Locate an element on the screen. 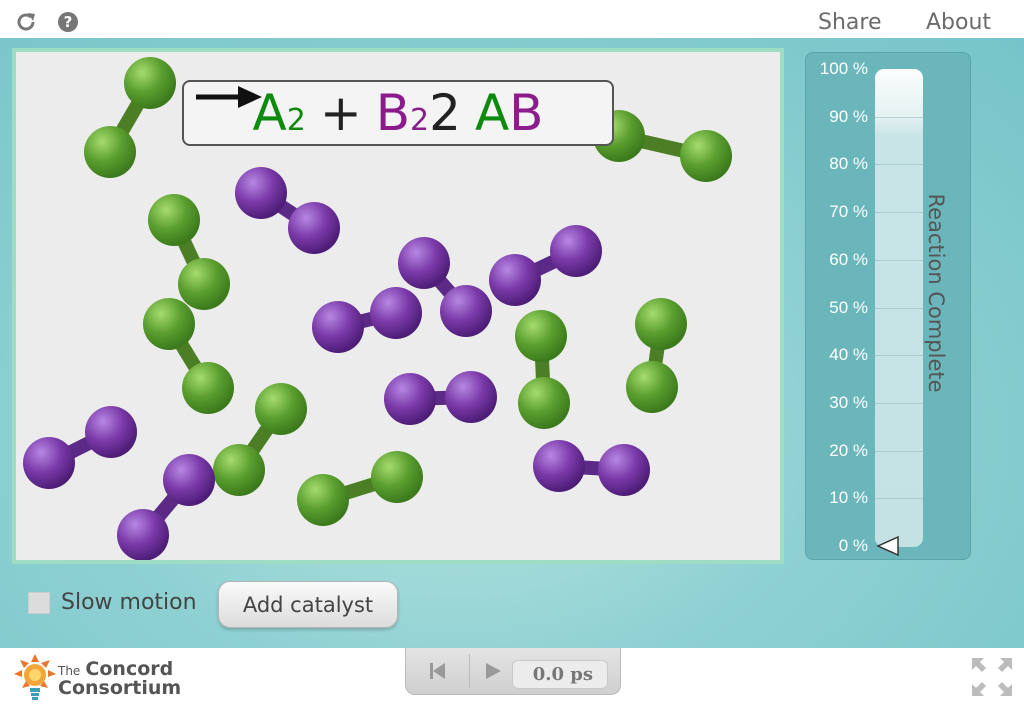  gauge-title: Reaction Complete is located at coordinates (936, 293).